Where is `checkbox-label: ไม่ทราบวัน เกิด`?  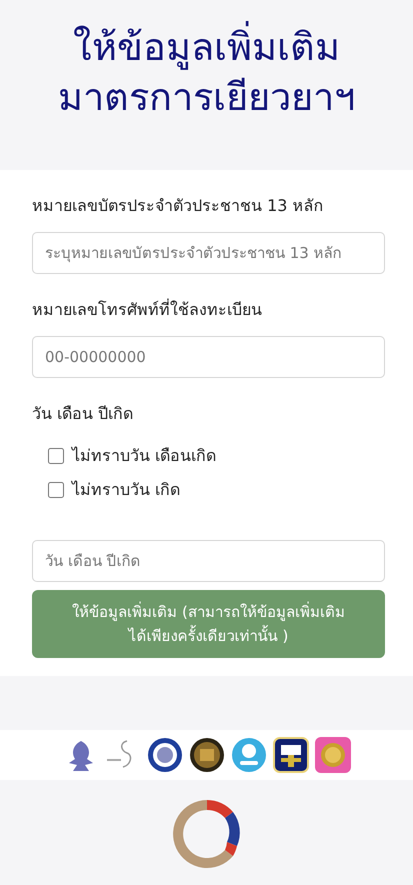 checkbox-label: ไม่ทราบวัน เกิด is located at coordinates (126, 490).